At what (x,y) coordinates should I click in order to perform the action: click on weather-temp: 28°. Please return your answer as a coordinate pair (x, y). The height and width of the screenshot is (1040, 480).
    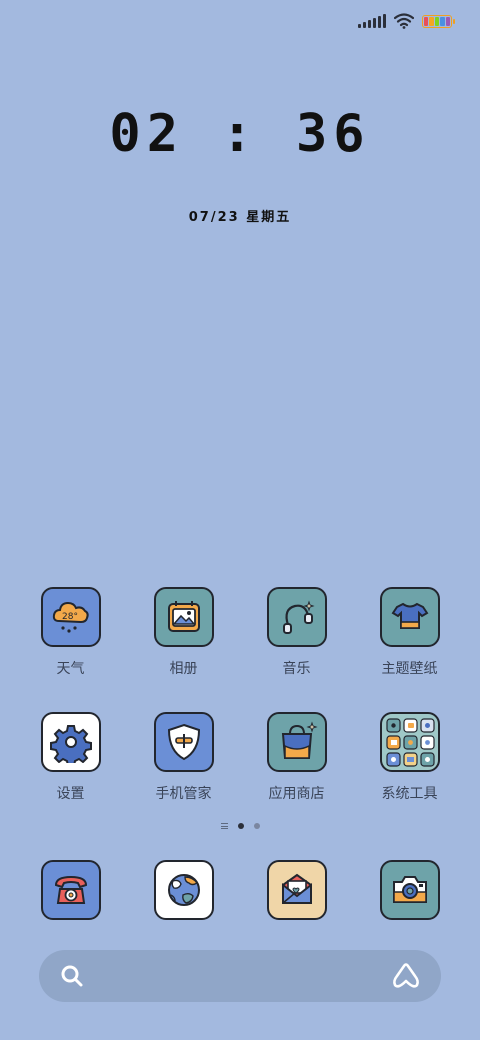
    Looking at the image, I should click on (70, 617).